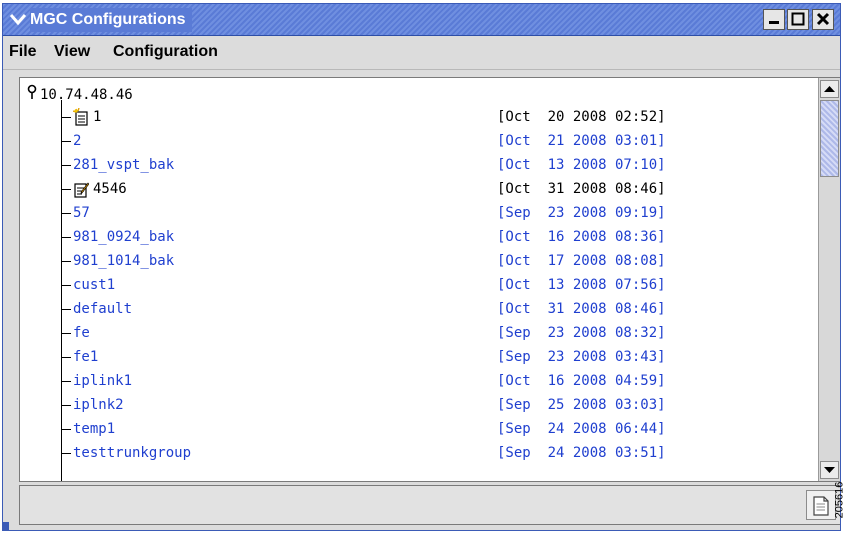 The height and width of the screenshot is (537, 860). I want to click on close-button, so click(823, 19).